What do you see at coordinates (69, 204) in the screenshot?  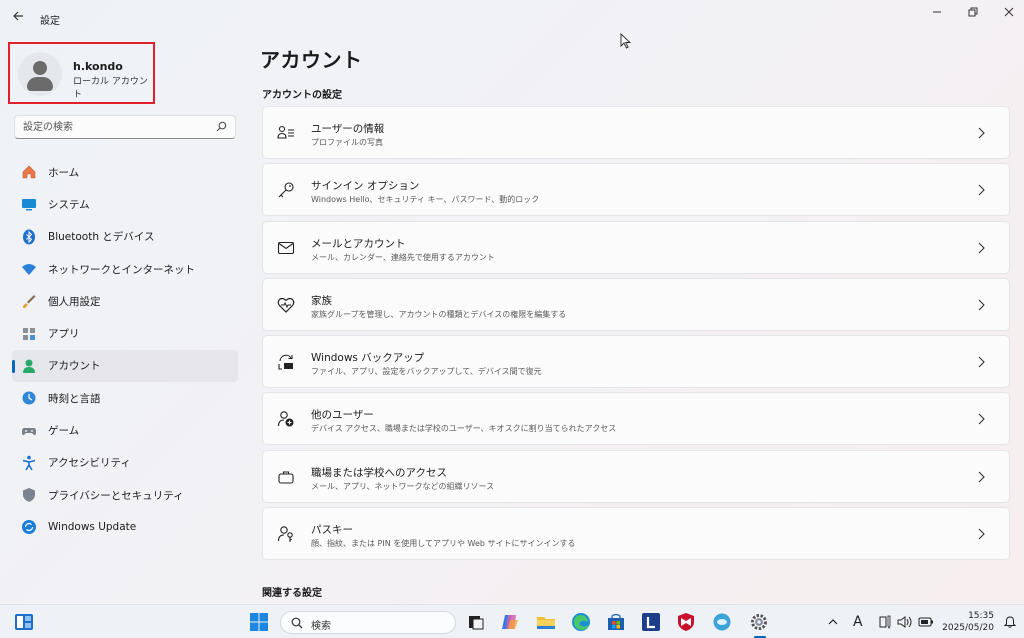 I see `sidebar-item-label: システム` at bounding box center [69, 204].